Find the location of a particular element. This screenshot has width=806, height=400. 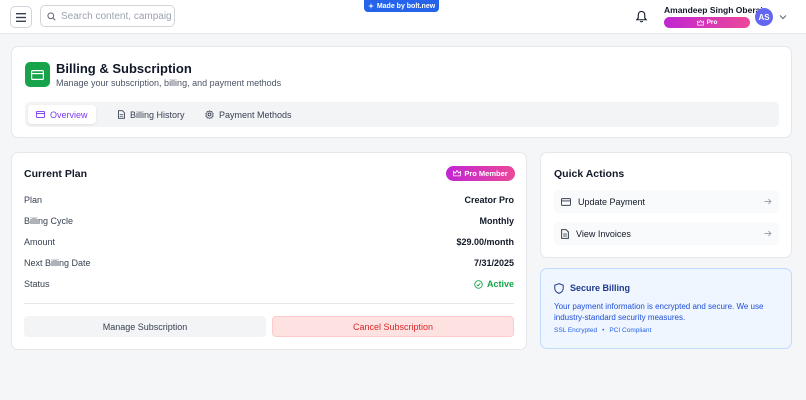

search-input is located at coordinates (116, 16).